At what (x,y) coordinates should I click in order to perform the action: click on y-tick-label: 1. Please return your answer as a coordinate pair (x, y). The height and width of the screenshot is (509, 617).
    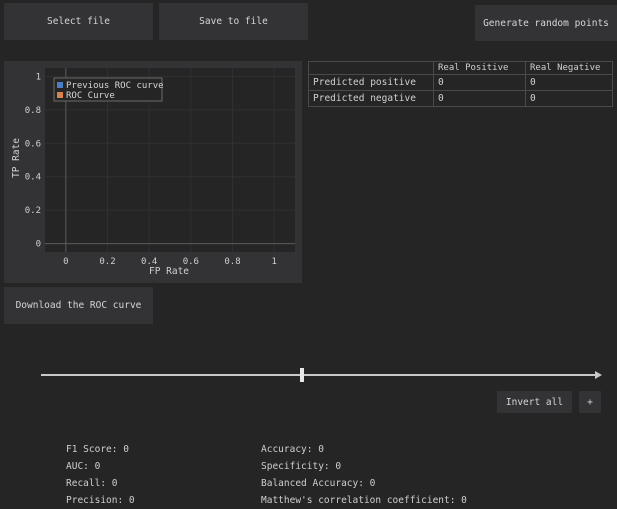
    Looking at the image, I should click on (38, 77).